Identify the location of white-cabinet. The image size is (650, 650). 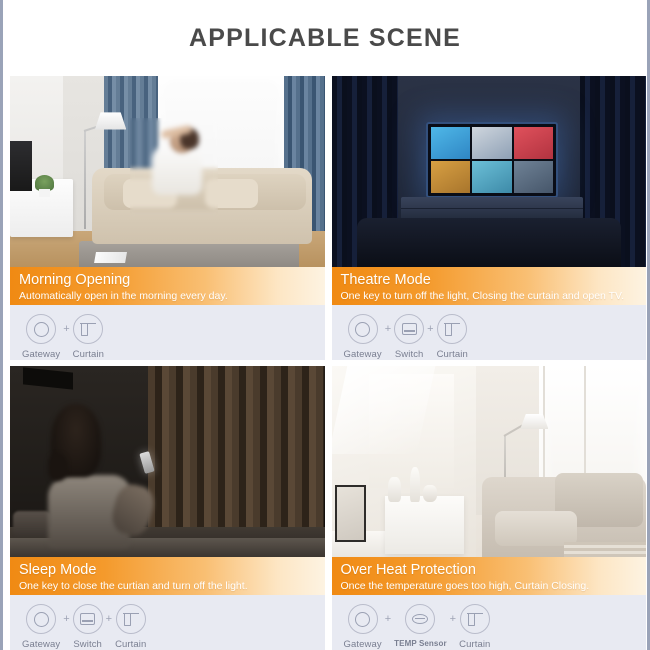
(424, 525).